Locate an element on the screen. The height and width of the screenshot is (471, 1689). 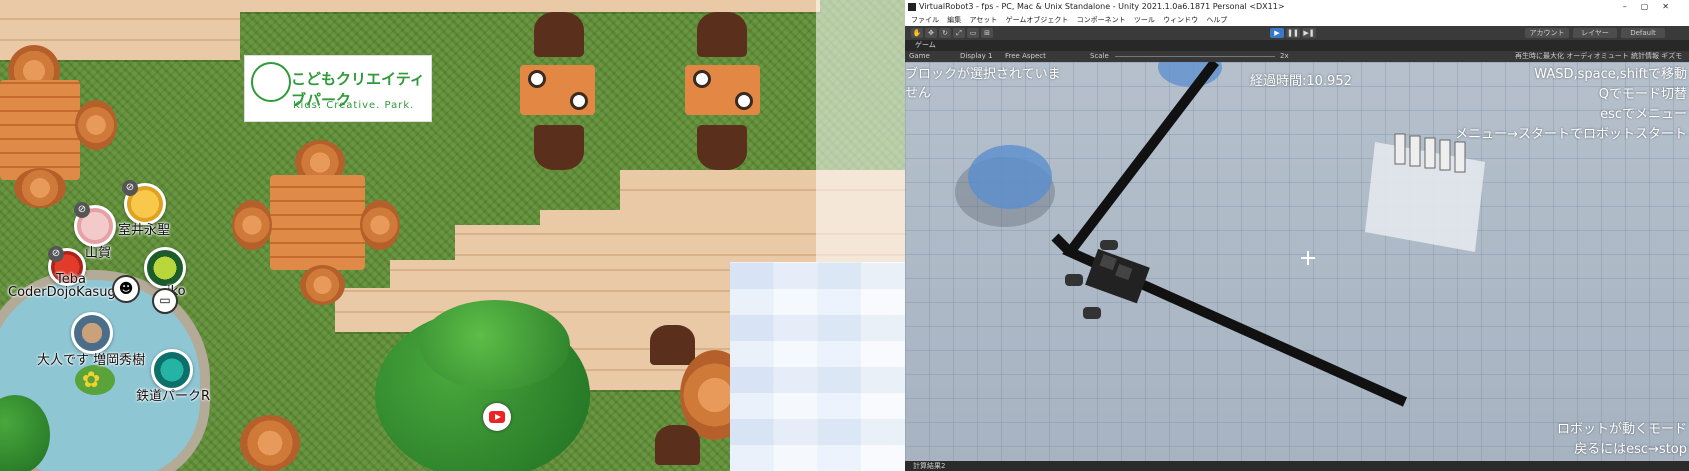
crosshair-icon is located at coordinates (1308, 258).